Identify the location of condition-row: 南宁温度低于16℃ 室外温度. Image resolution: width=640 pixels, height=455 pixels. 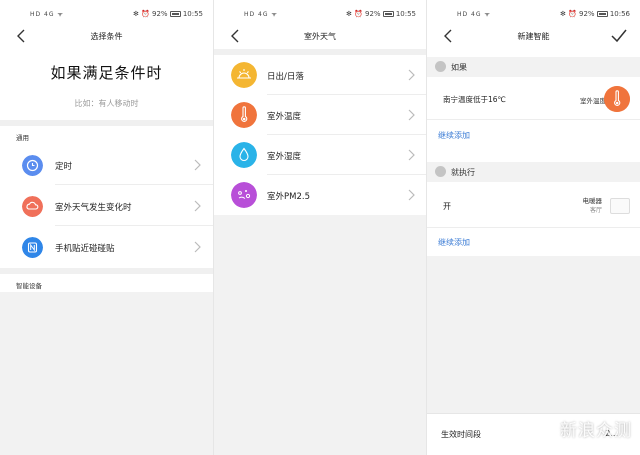
(533, 99).